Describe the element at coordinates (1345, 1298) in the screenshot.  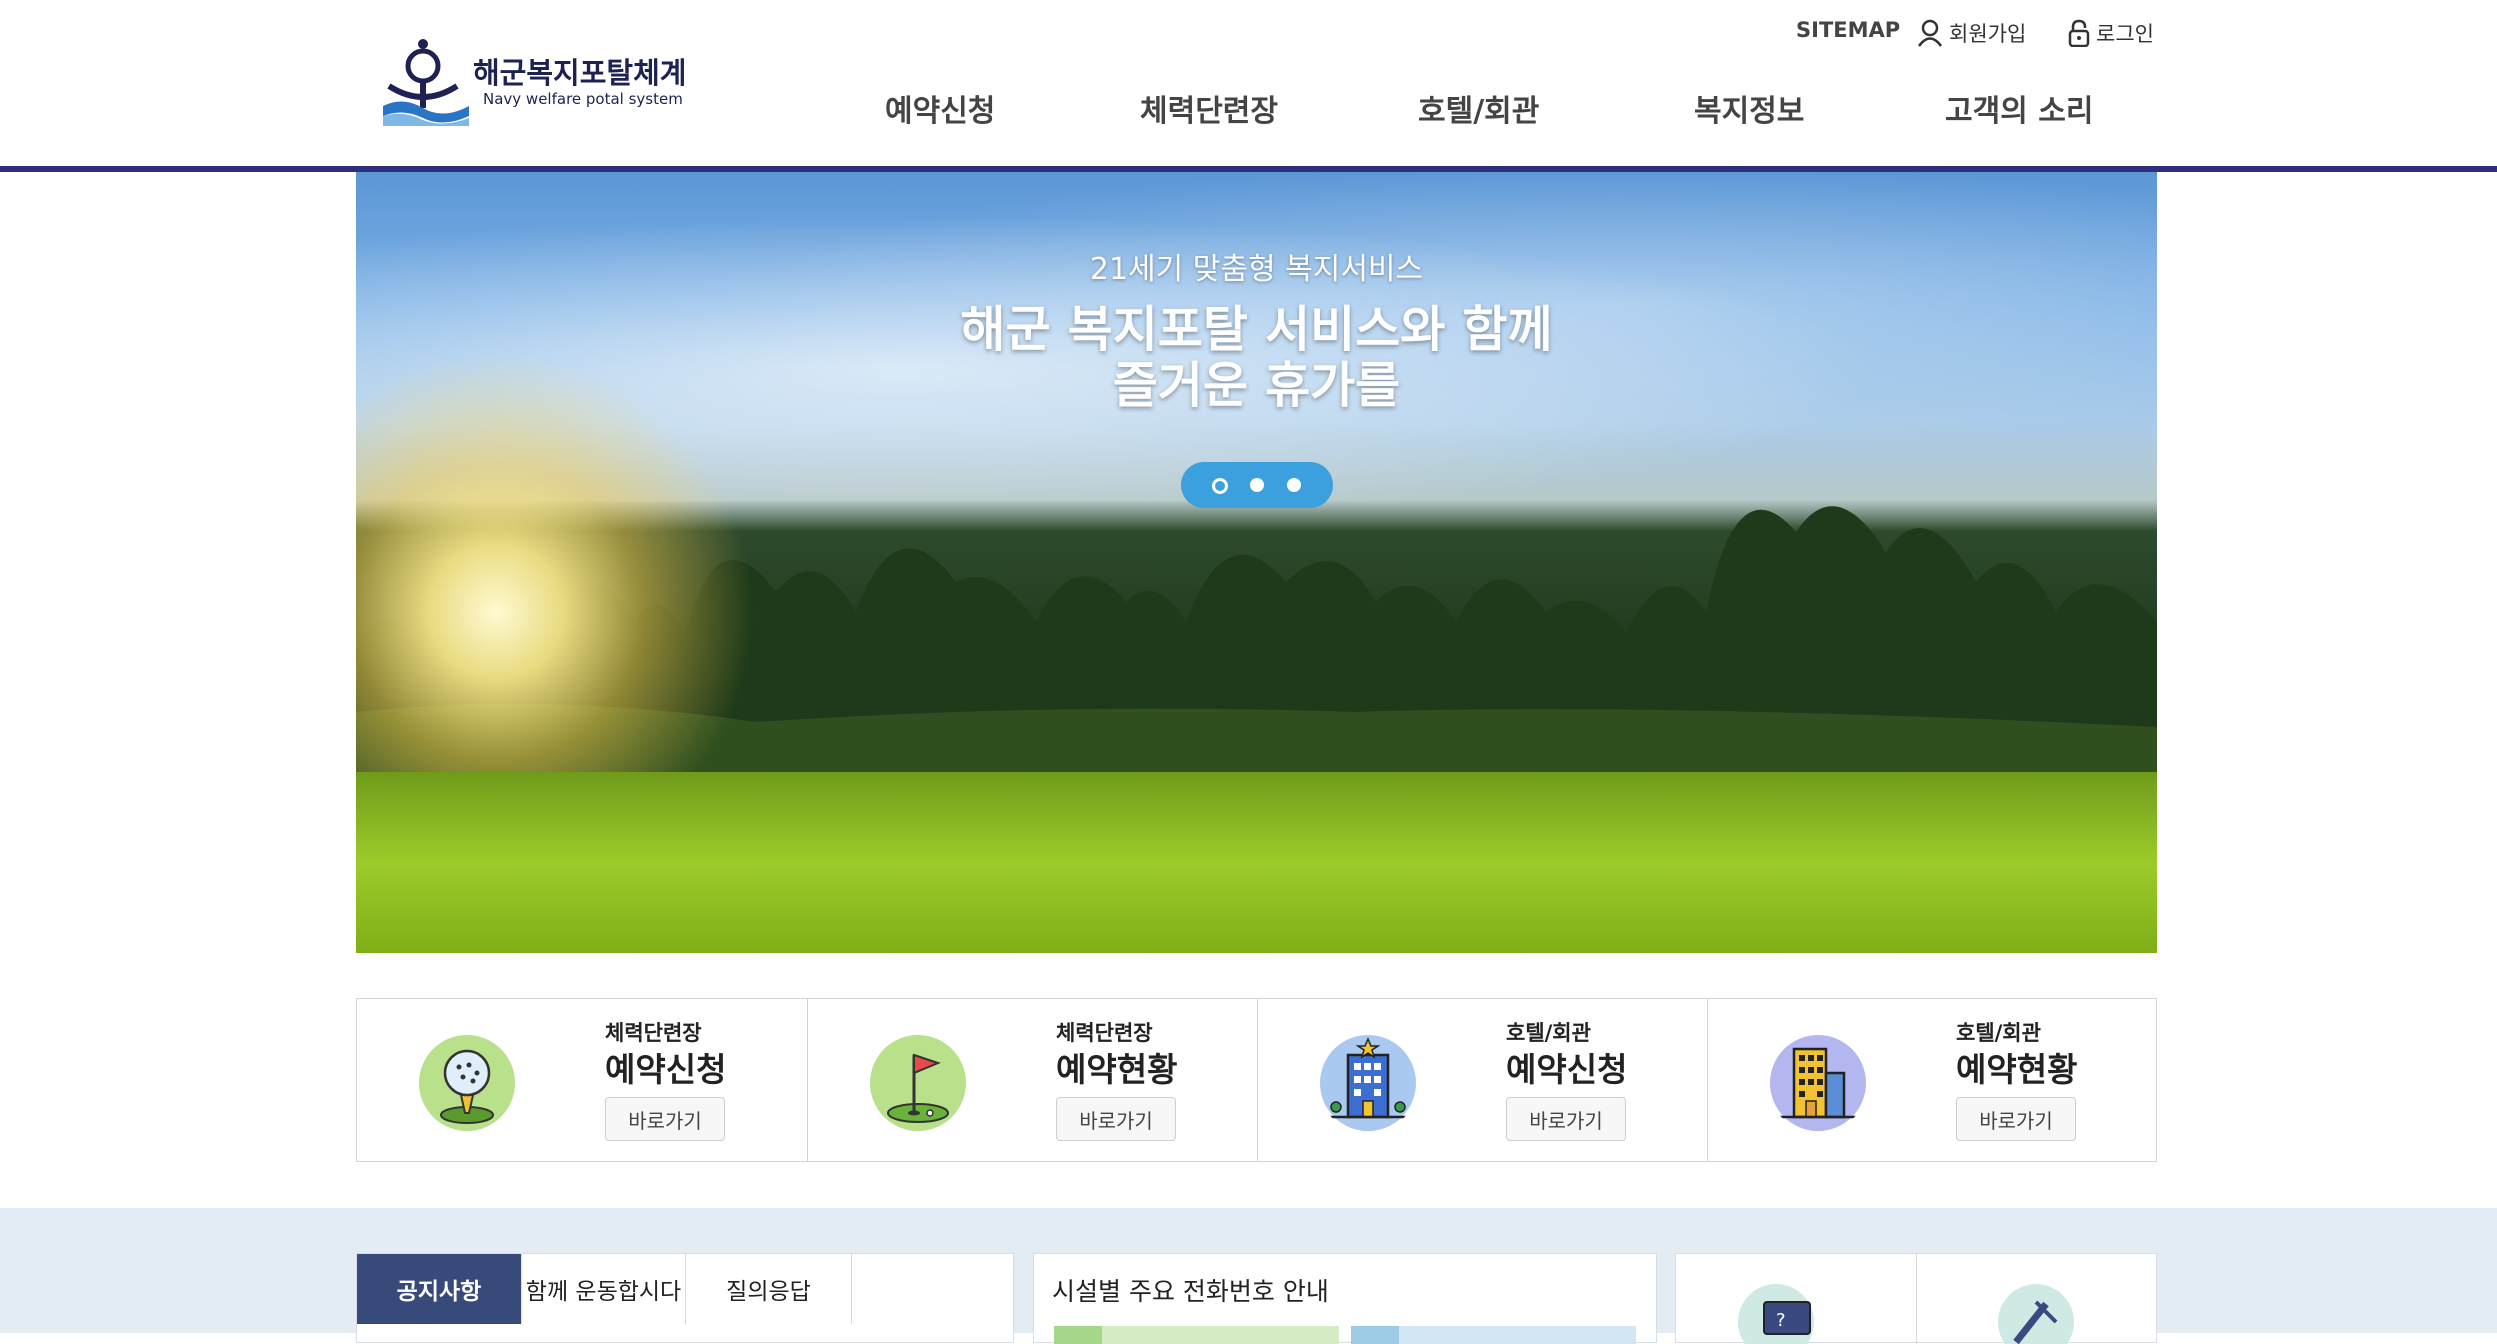
I see `phone-directory-panel: 시설별 주요 전화번호 안내` at that location.